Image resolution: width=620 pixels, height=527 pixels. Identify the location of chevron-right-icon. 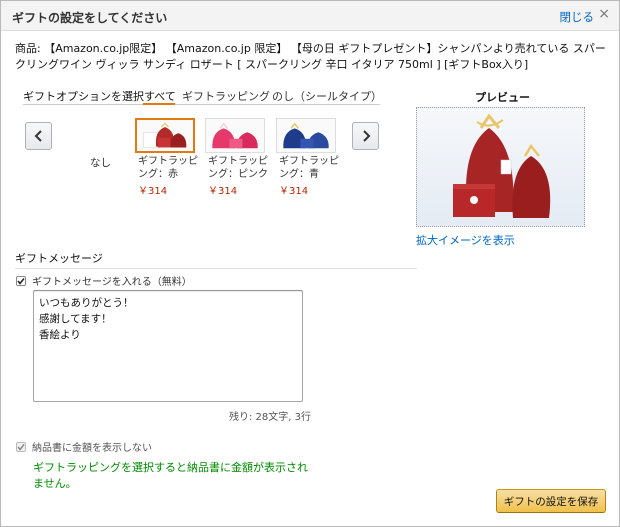
(366, 136).